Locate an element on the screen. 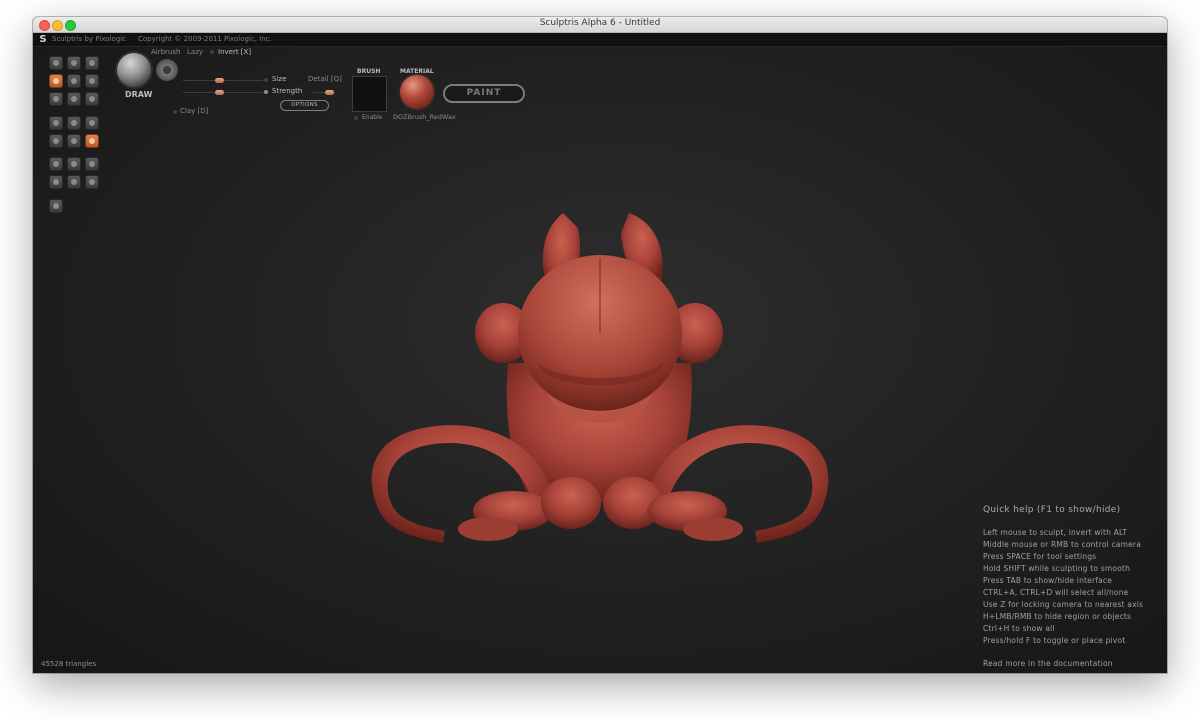 This screenshot has width=1200, height=720. detail-label: Detail [Q] is located at coordinates (325, 79).